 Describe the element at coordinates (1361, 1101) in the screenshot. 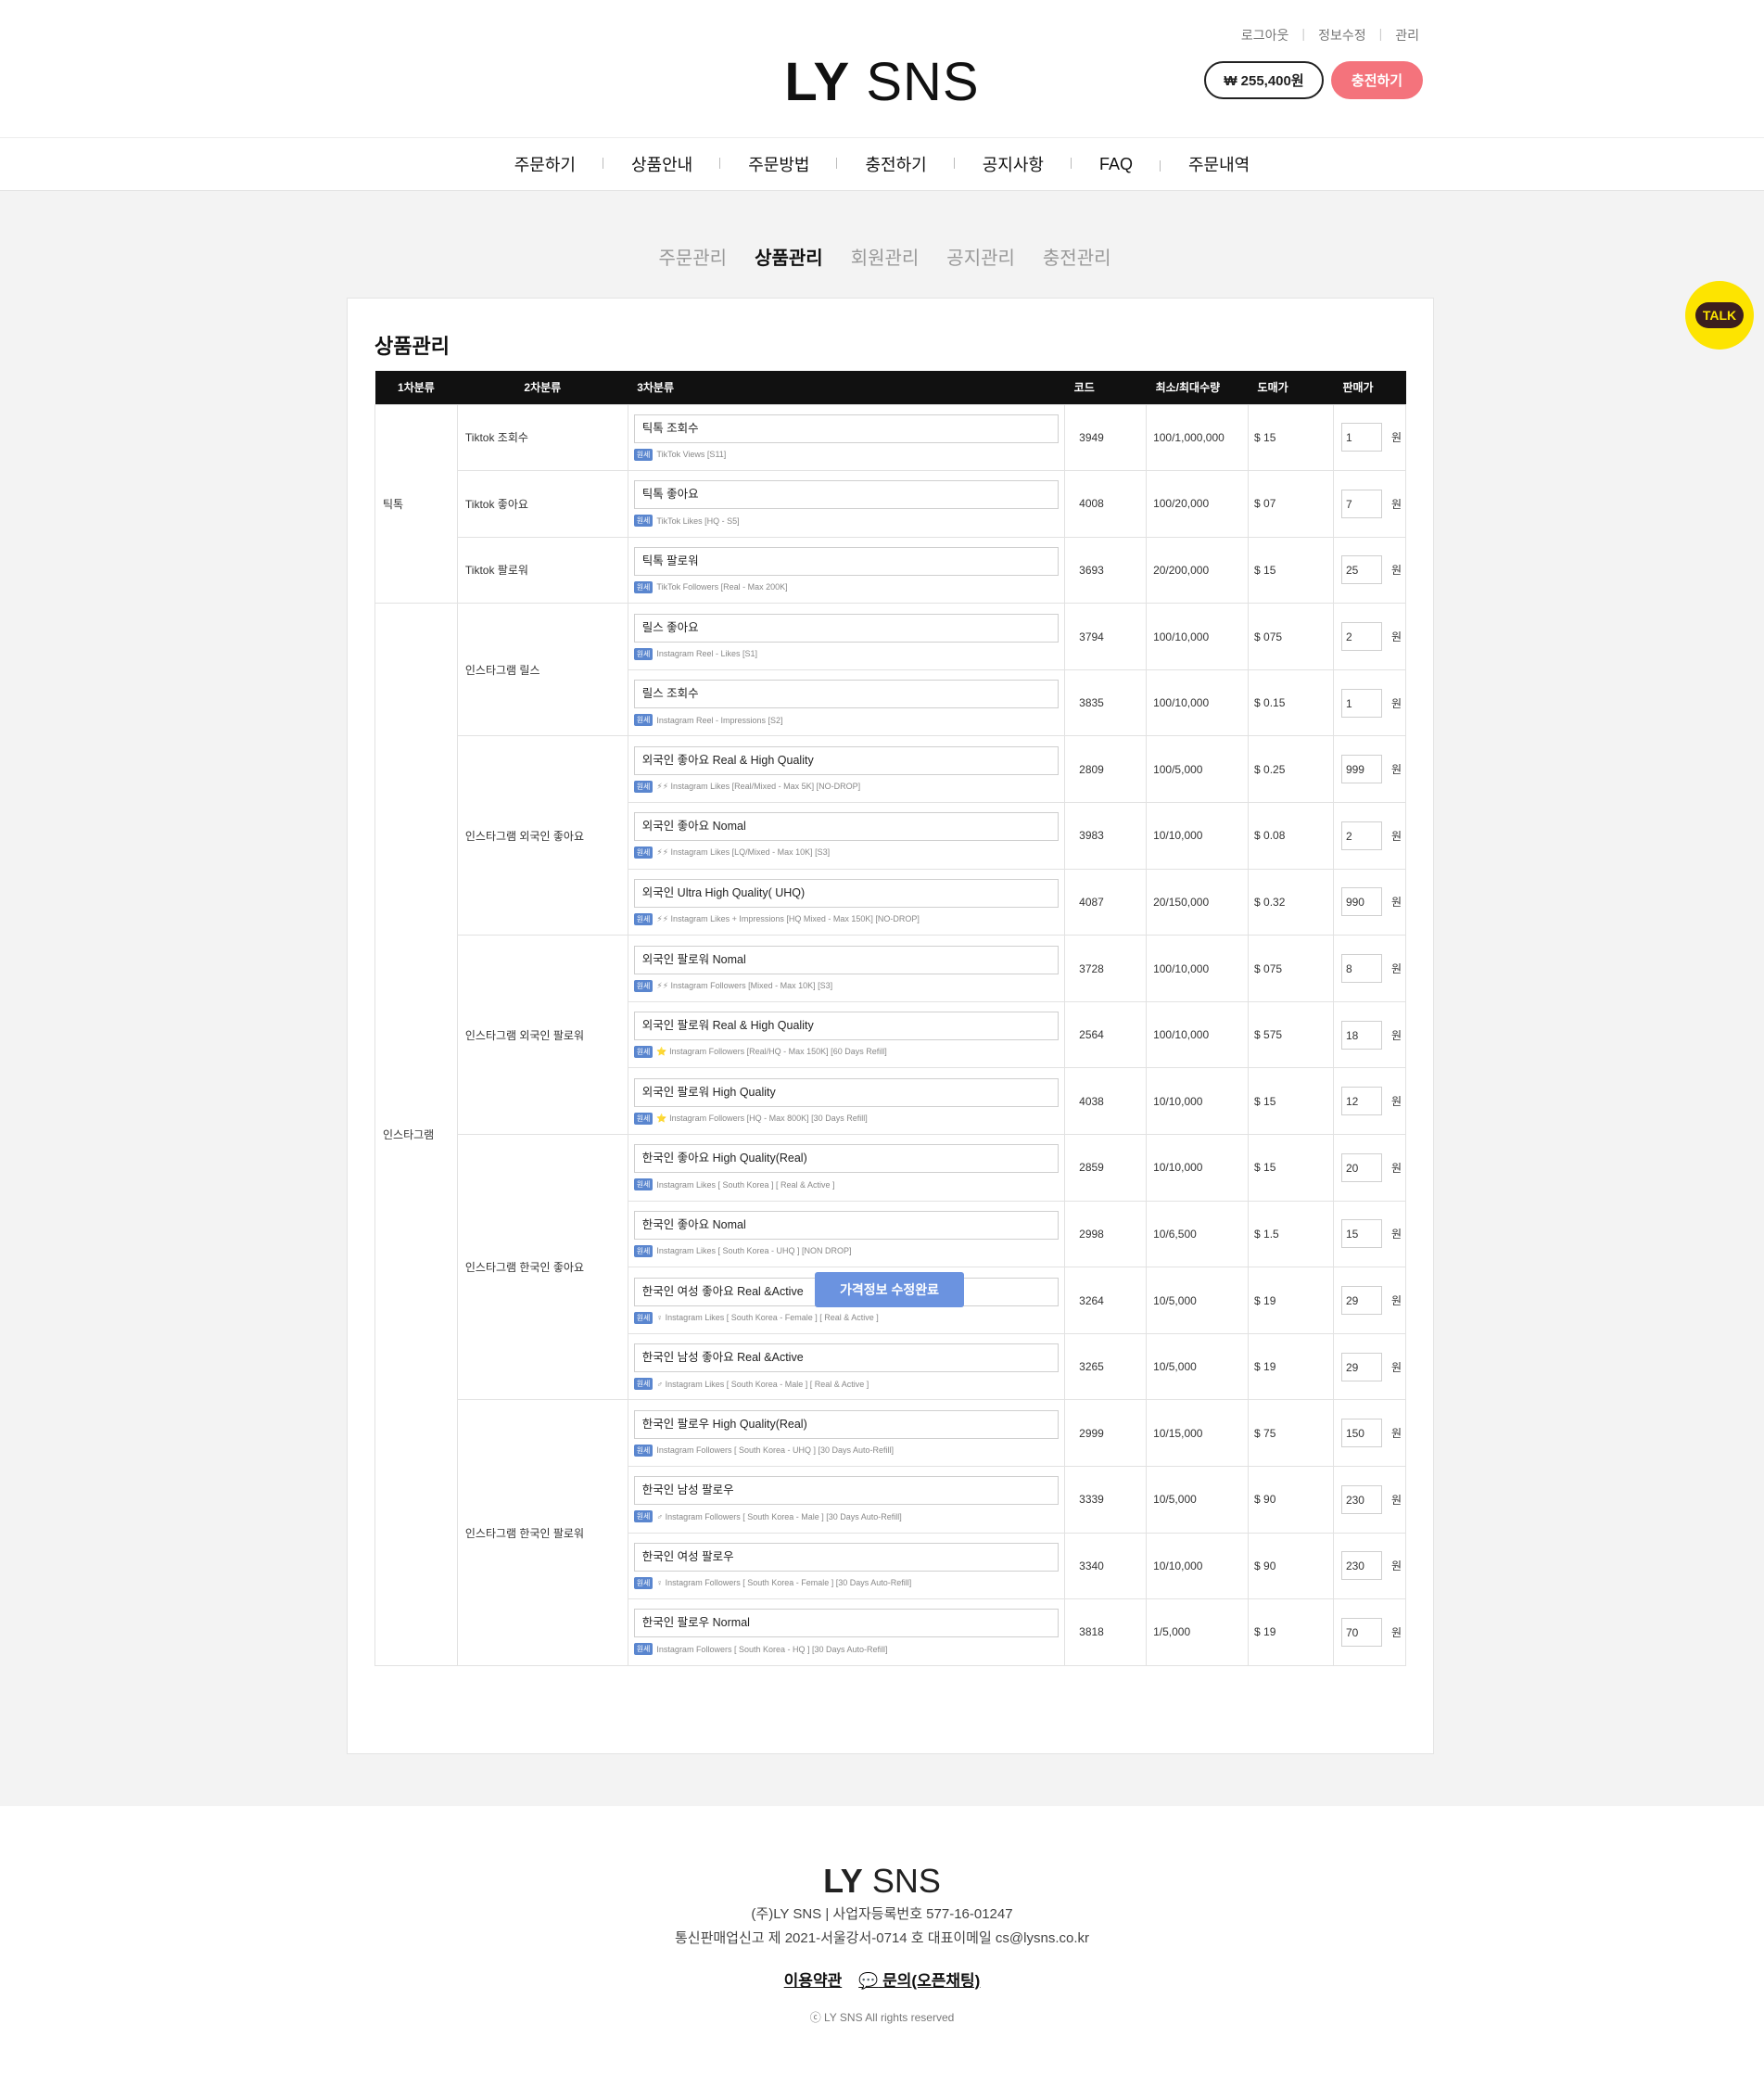

I see `price-input: 12` at that location.